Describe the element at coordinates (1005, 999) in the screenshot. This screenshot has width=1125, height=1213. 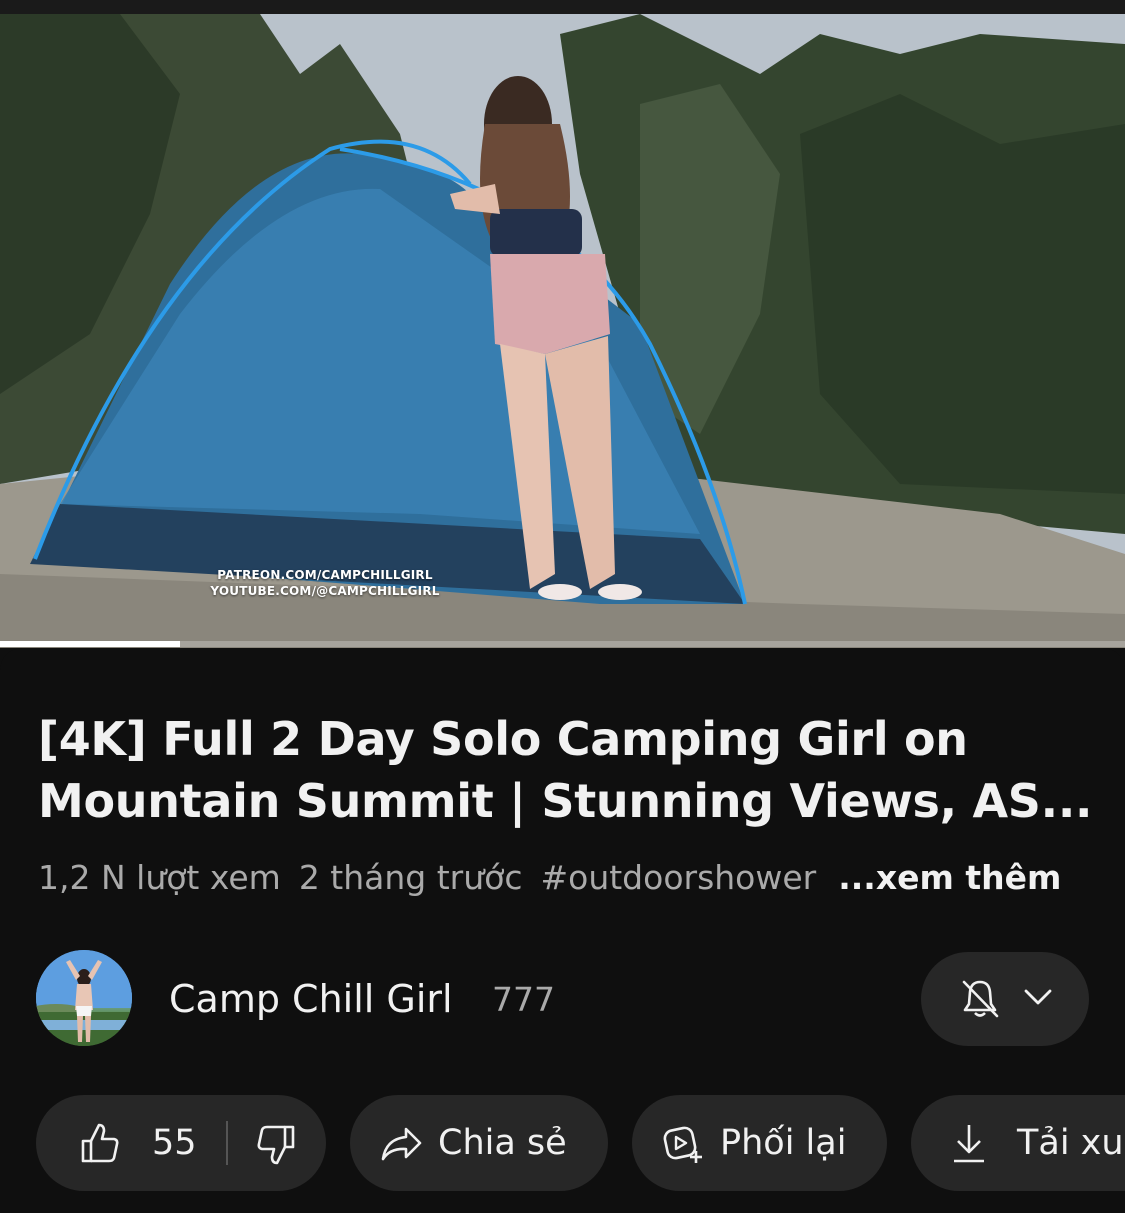
I see `subscription-notification-button` at that location.